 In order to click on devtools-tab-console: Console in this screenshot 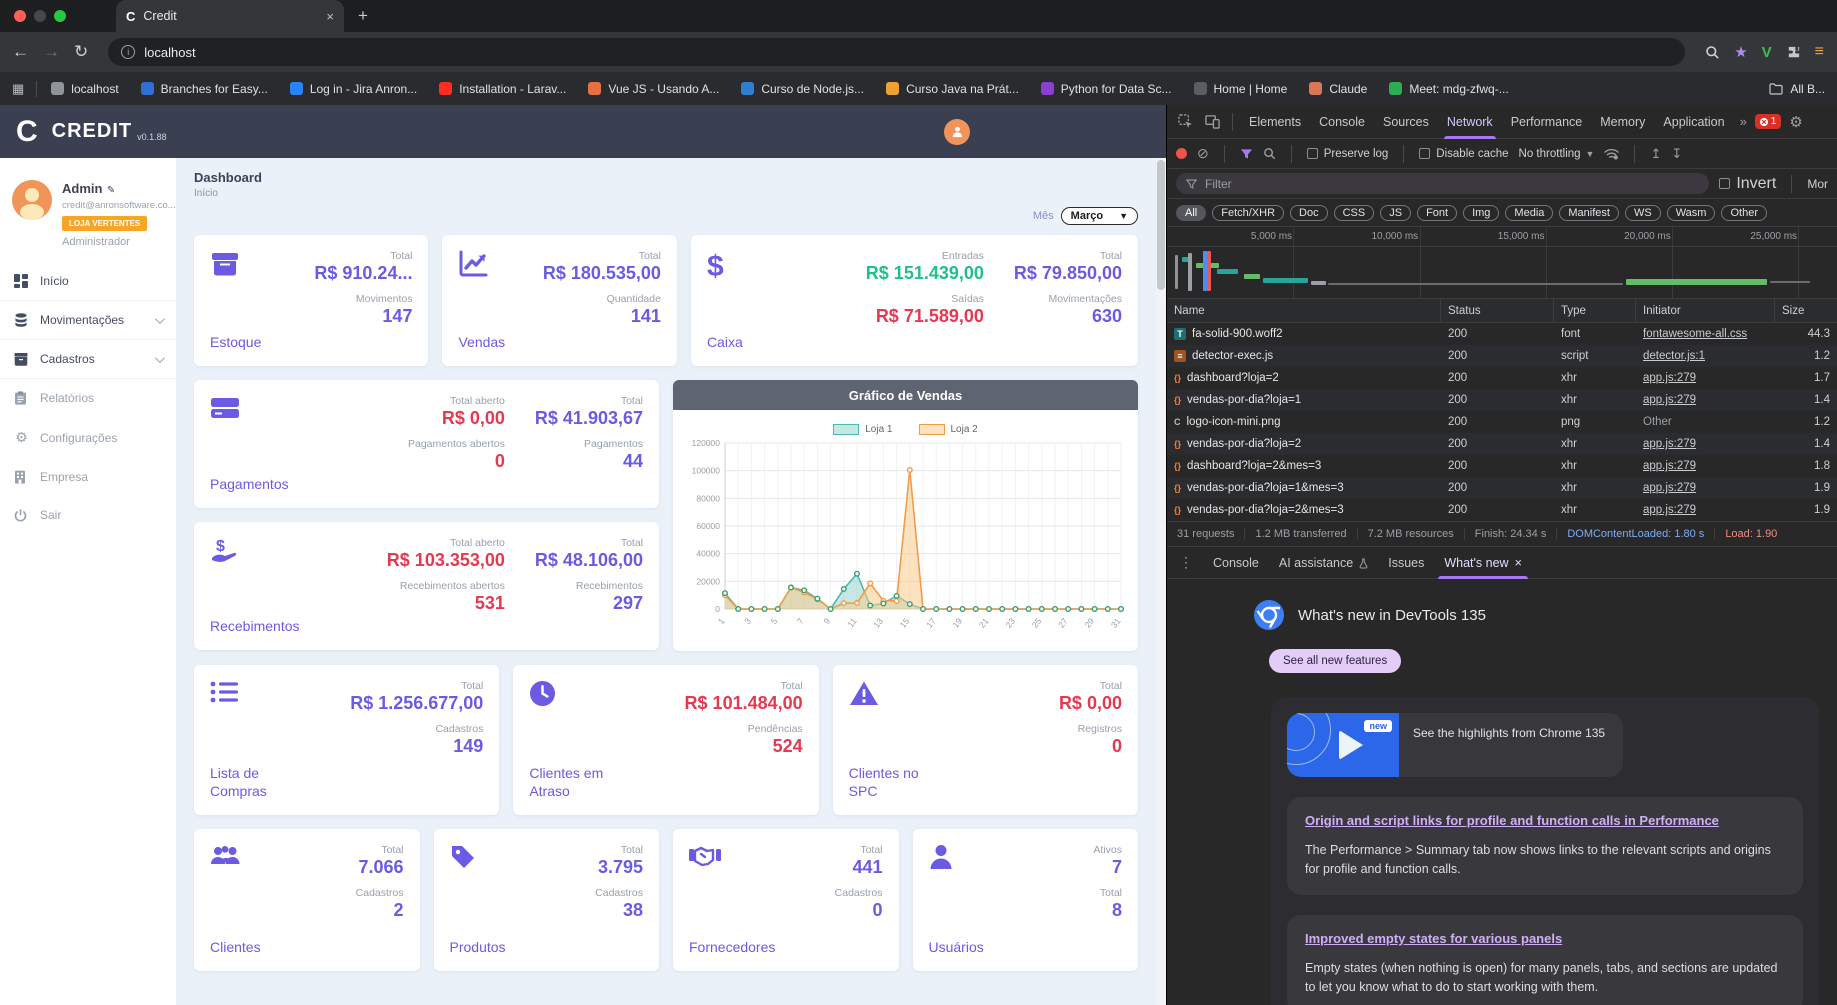, I will do `click(1342, 122)`.